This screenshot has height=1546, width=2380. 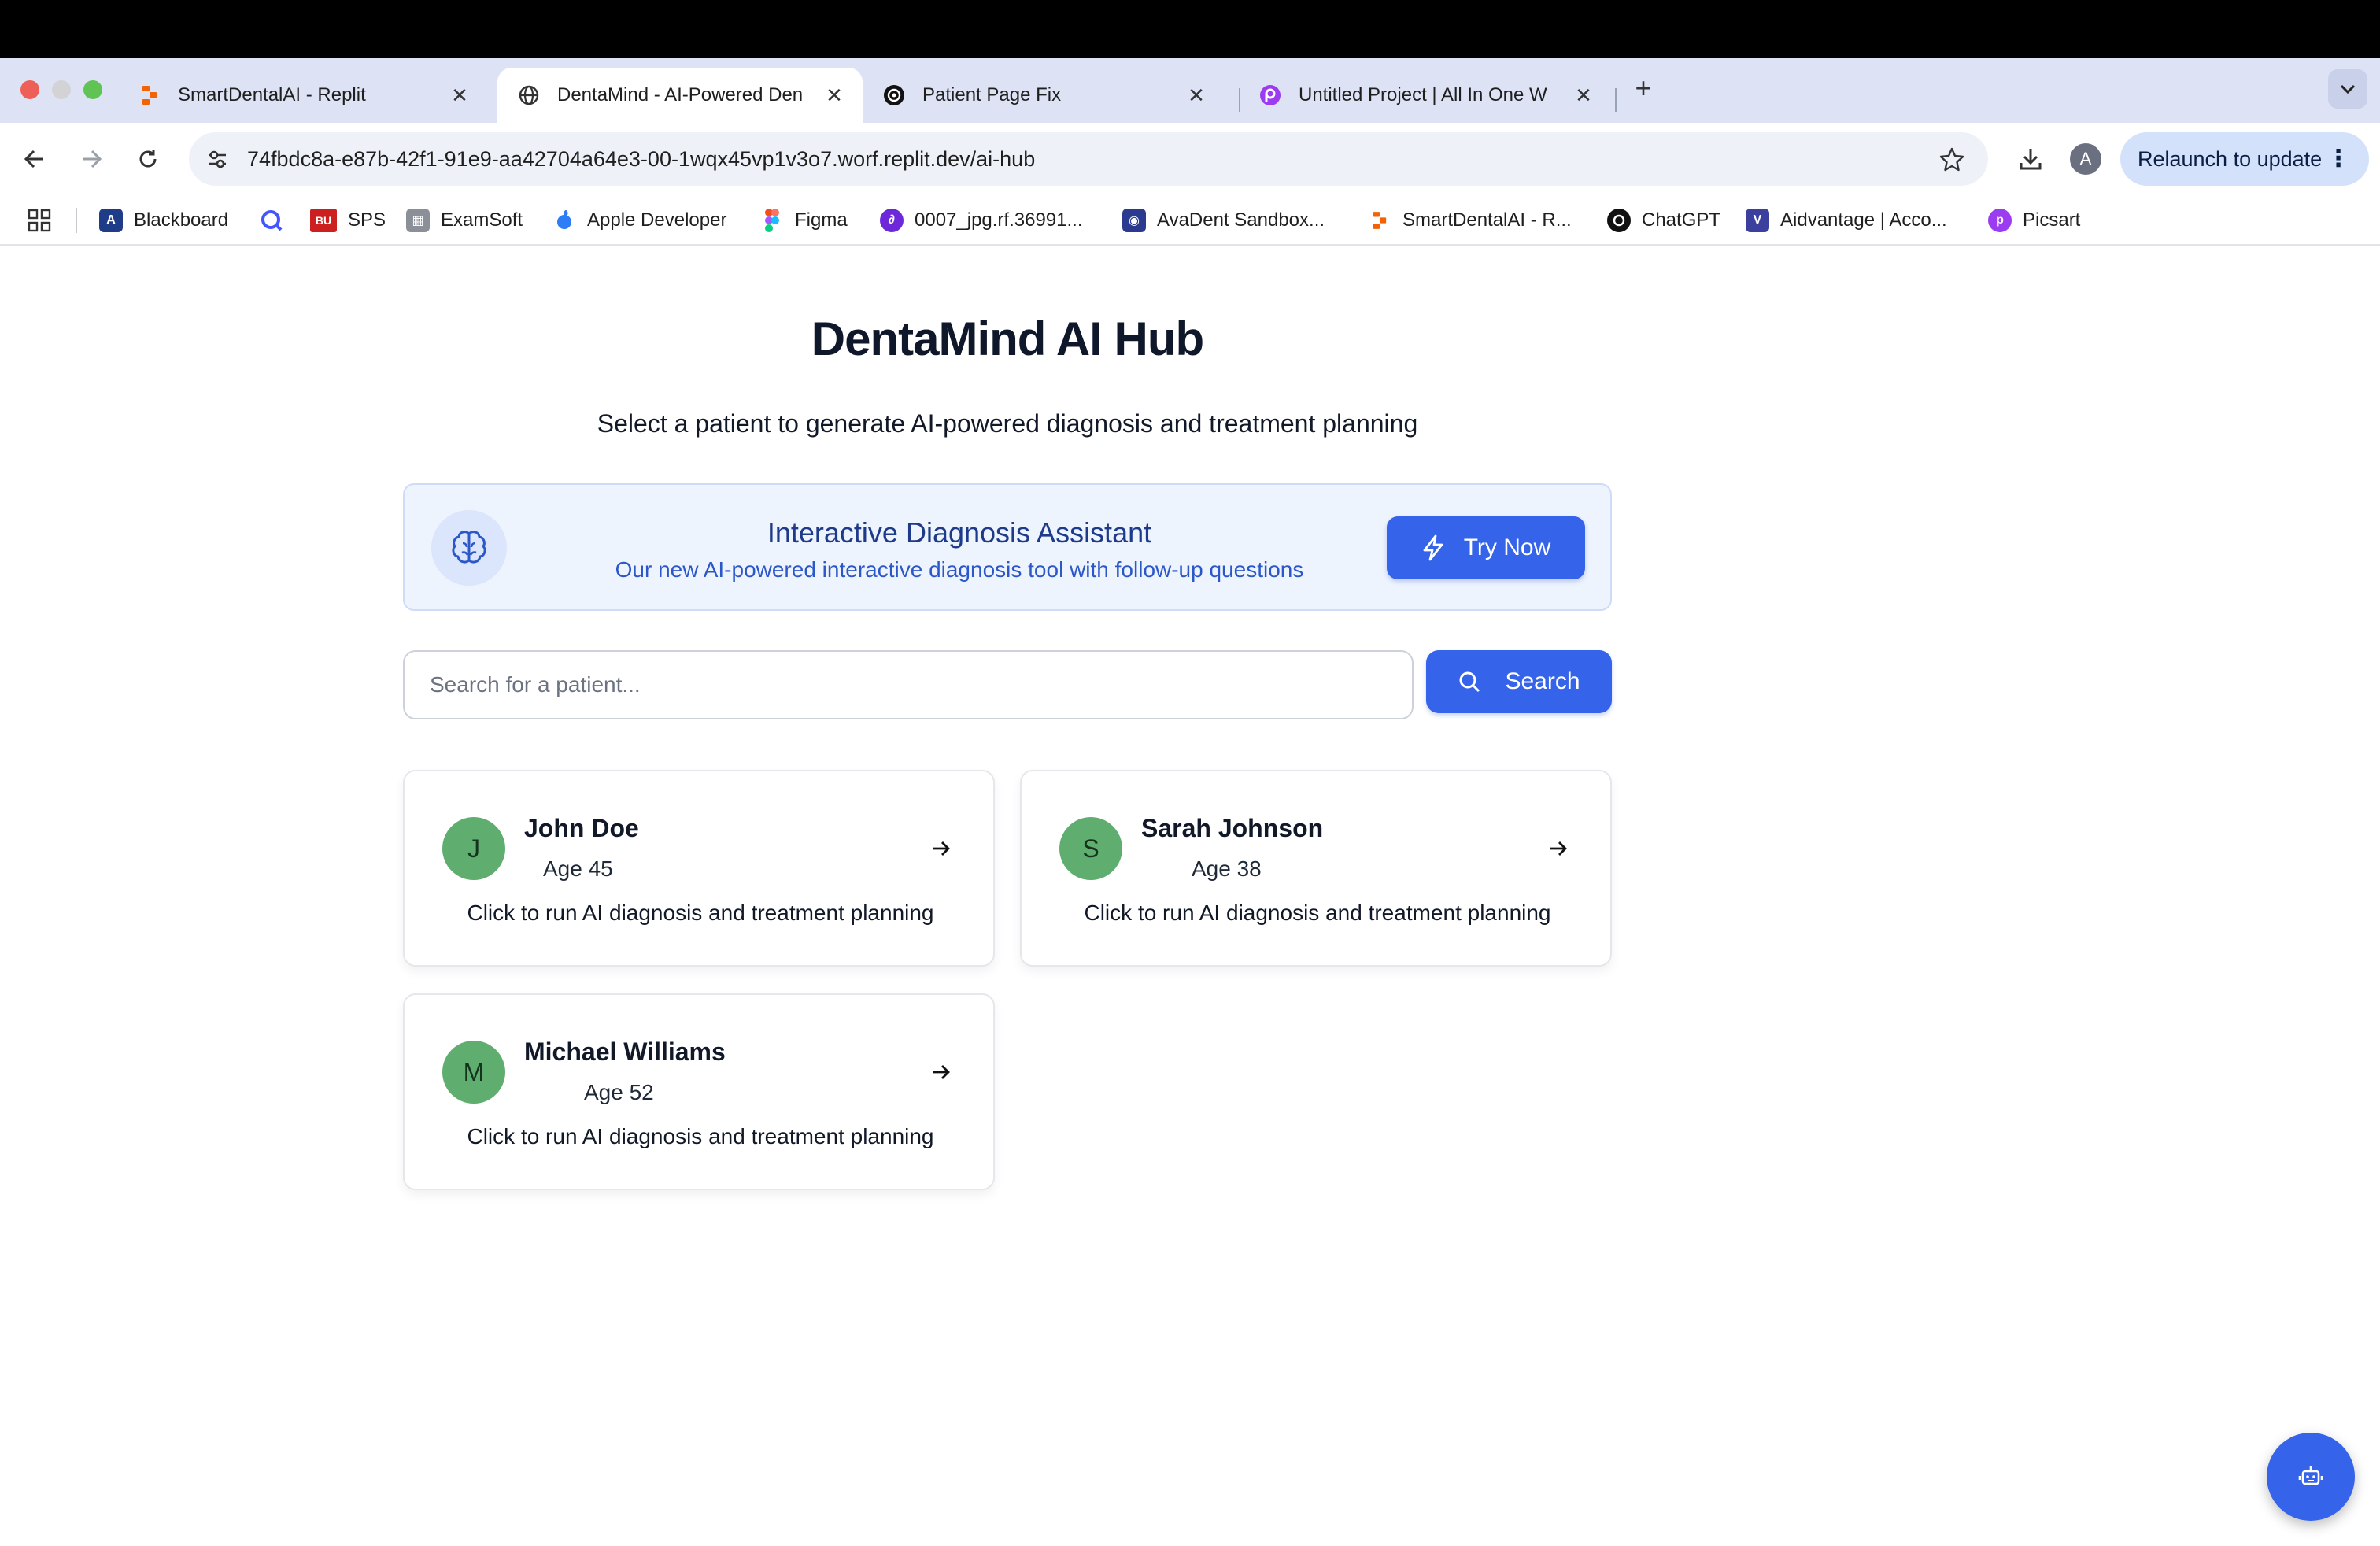 I want to click on bookmark-quizlet, so click(x=277, y=220).